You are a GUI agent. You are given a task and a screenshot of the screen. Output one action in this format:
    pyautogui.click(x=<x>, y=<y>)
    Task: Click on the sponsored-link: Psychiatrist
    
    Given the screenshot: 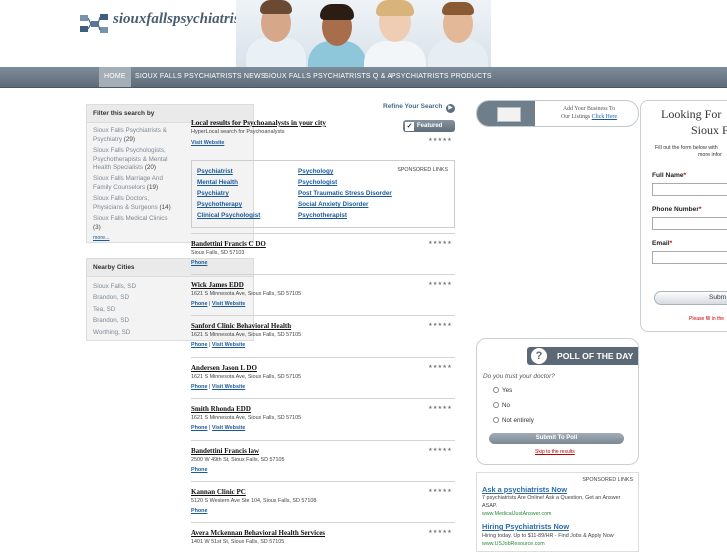 What is the action you would take?
    pyautogui.click(x=215, y=171)
    